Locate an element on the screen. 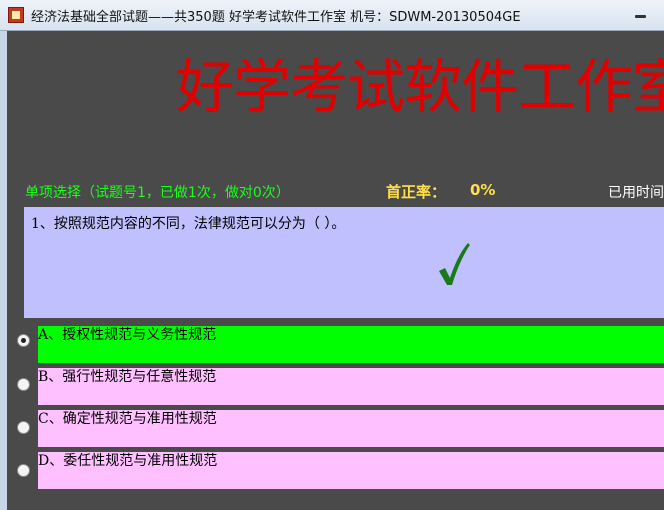  option-c: C、确定性规范与准用性规范 is located at coordinates (351, 428).